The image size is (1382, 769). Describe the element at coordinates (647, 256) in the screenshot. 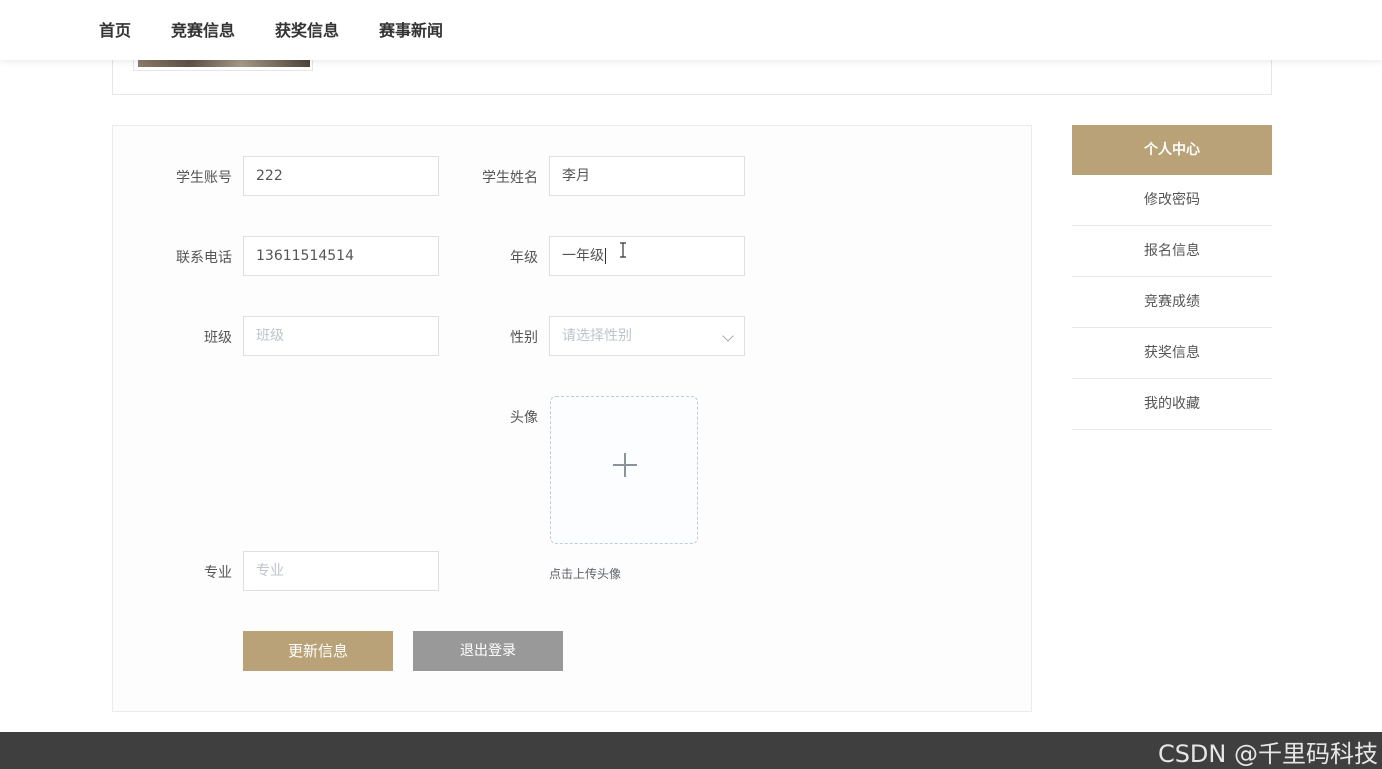

I see `grade-input: 一年级` at that location.